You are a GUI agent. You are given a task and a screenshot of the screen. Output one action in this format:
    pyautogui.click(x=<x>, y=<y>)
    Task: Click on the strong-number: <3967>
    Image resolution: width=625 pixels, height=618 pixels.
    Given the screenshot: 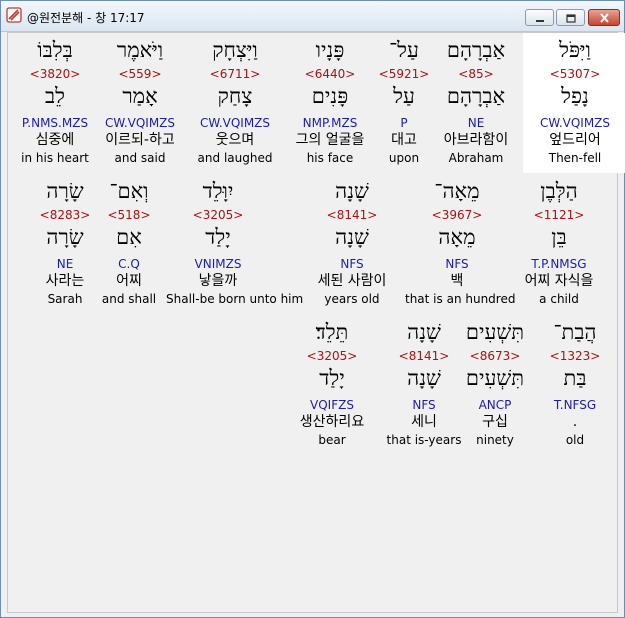 What is the action you would take?
    pyautogui.click(x=457, y=215)
    